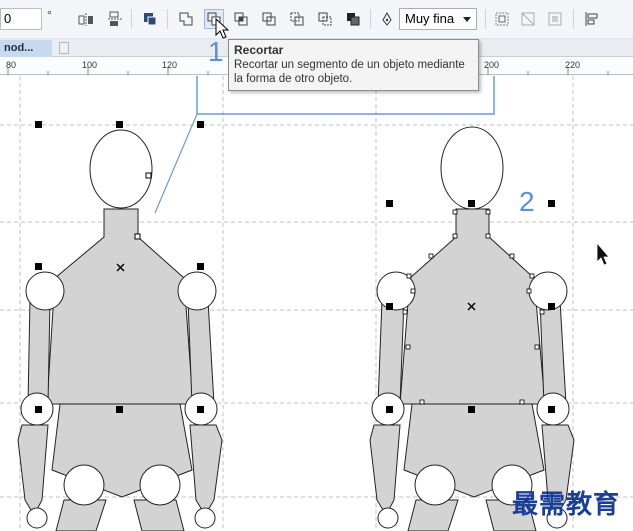 The image size is (633, 531). I want to click on ruler-label: 200, so click(492, 65).